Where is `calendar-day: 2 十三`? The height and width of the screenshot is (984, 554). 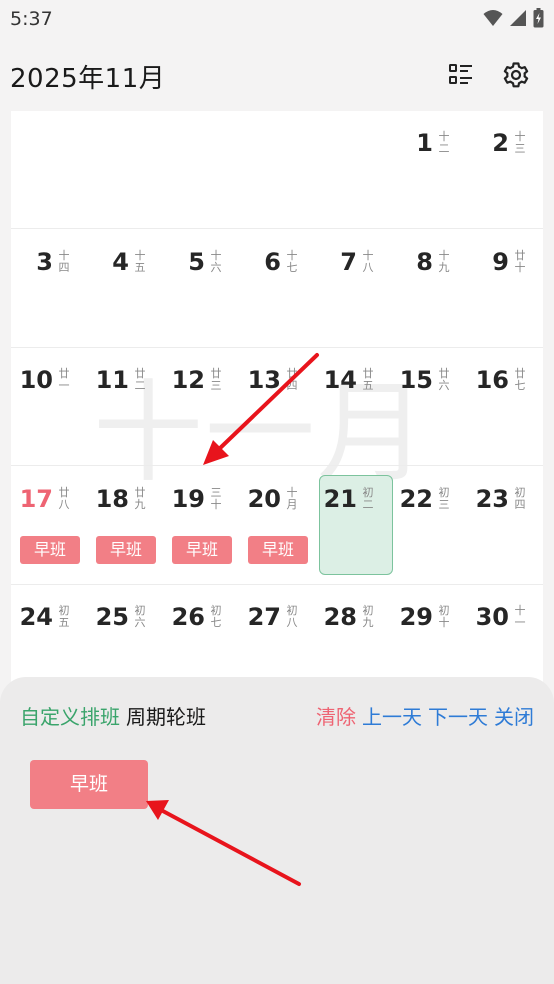 calendar-day: 2 十三 is located at coordinates (505, 170).